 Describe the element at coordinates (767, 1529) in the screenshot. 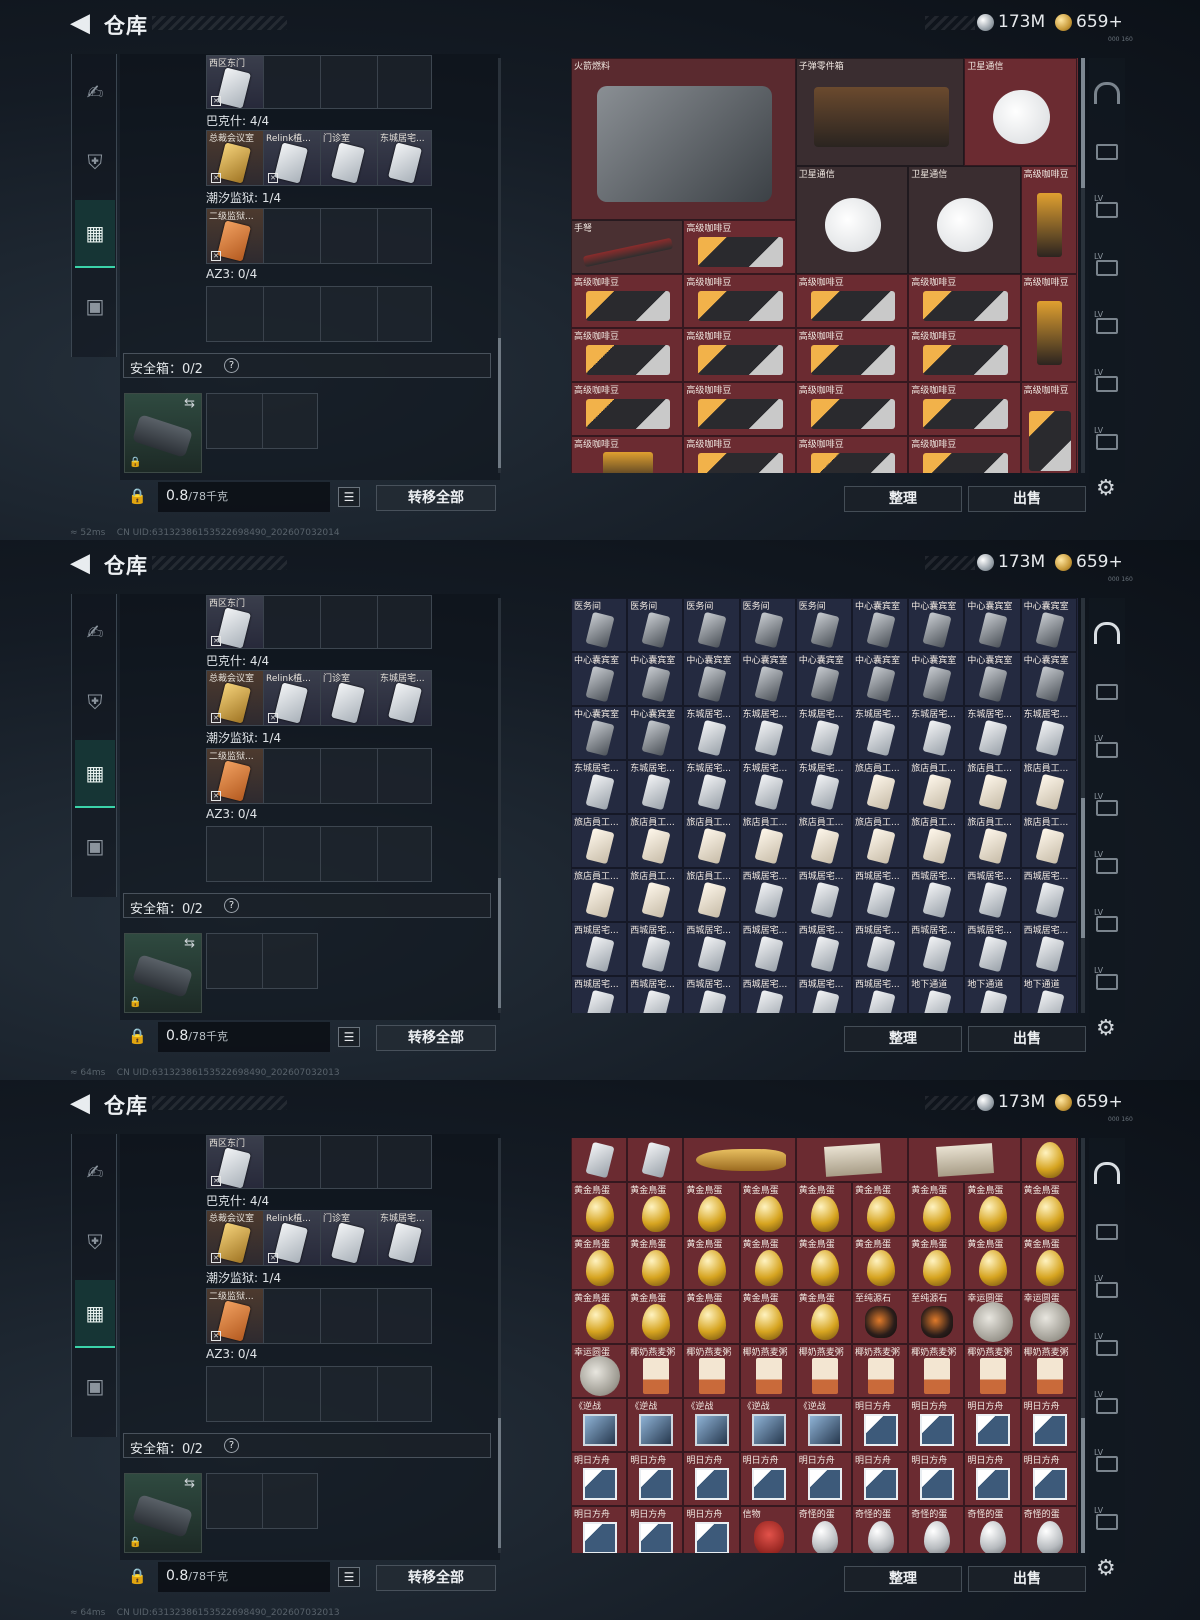

I see `stash-item-cell: 信物` at that location.